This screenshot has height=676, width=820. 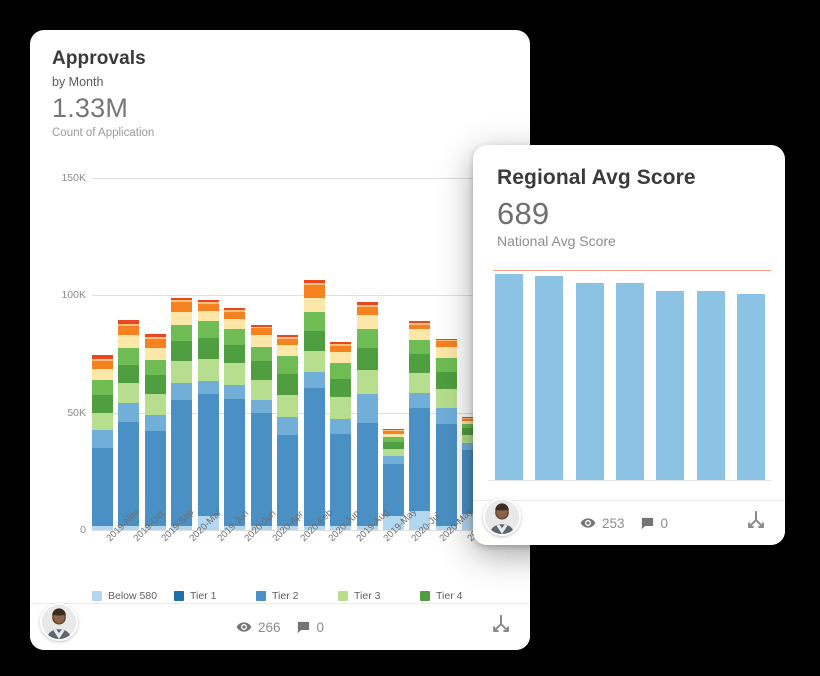 I want to click on legend-item: Tier 1, so click(x=215, y=596).